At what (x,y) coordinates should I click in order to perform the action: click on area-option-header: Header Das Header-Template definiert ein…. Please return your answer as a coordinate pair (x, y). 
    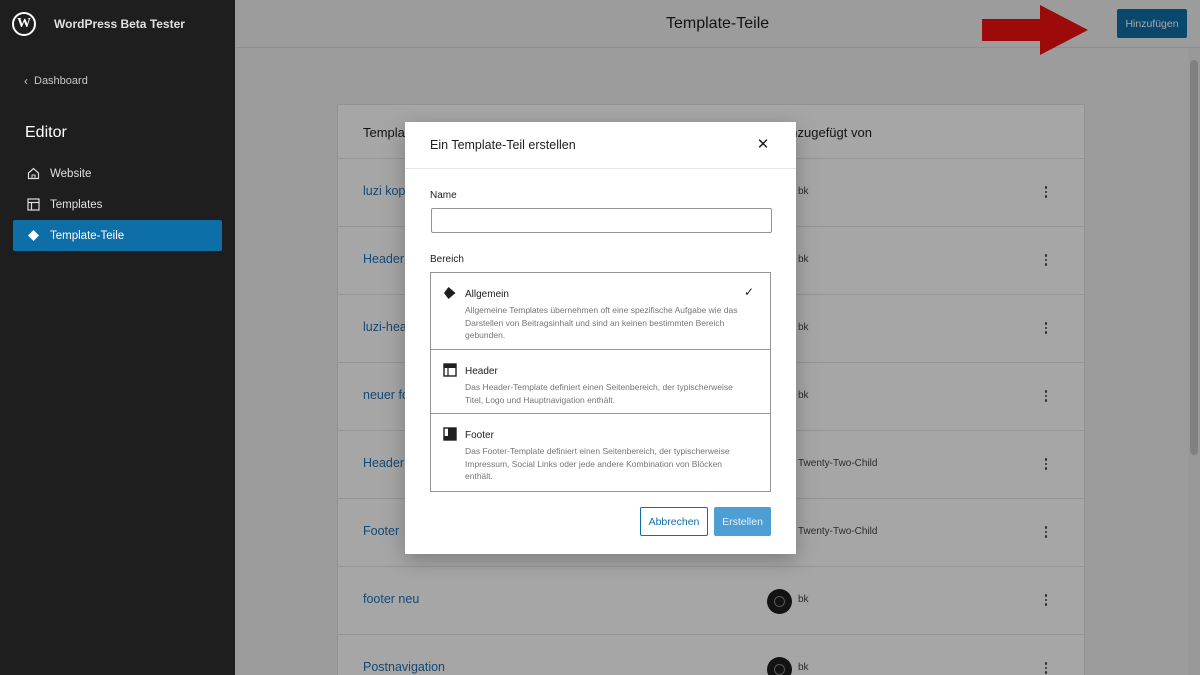
    Looking at the image, I should click on (600, 382).